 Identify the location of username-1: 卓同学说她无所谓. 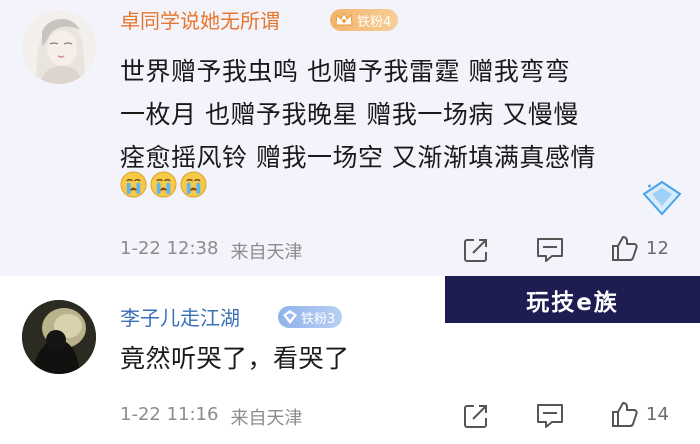
(200, 21).